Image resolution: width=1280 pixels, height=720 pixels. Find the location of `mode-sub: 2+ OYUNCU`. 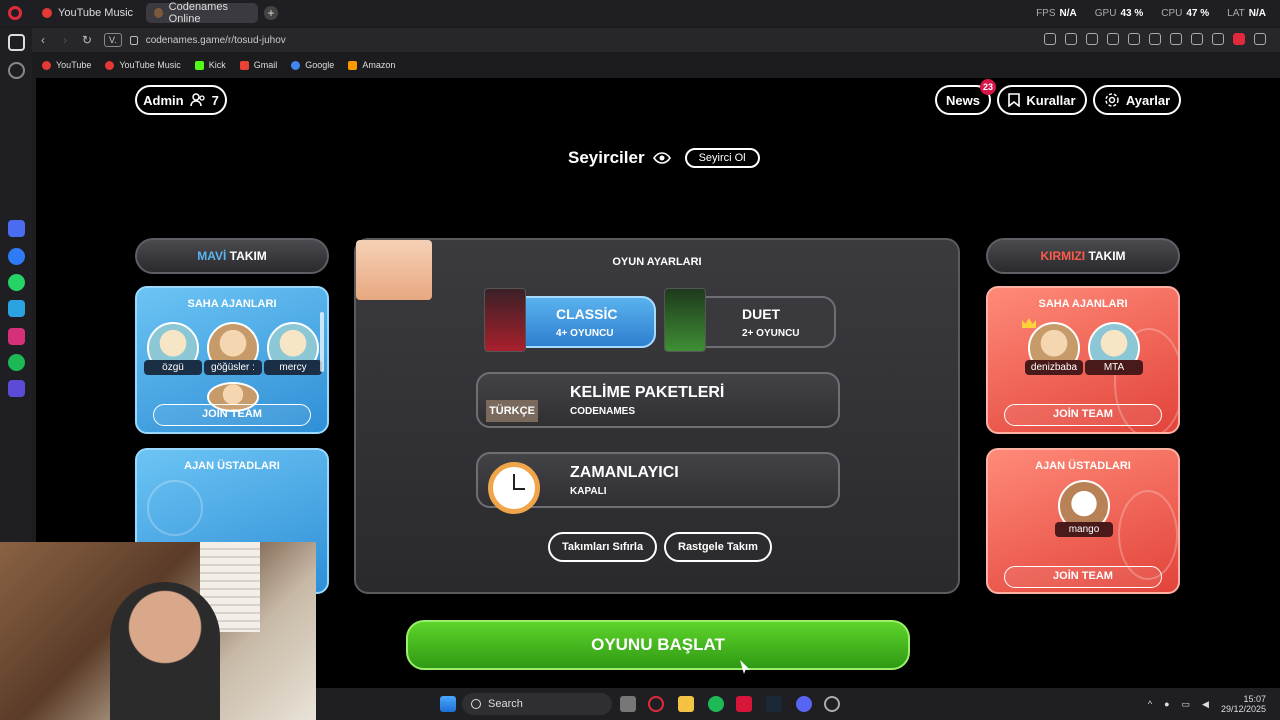

mode-sub: 2+ OYUNCU is located at coordinates (771, 333).